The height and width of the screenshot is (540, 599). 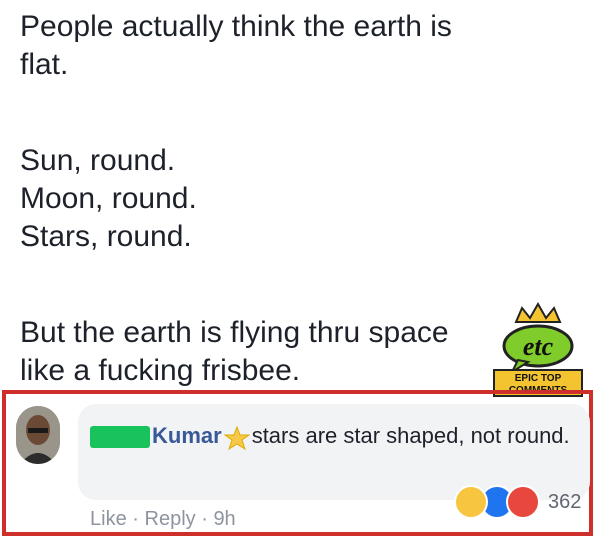 I want to click on reaction-count: 362, so click(x=565, y=501).